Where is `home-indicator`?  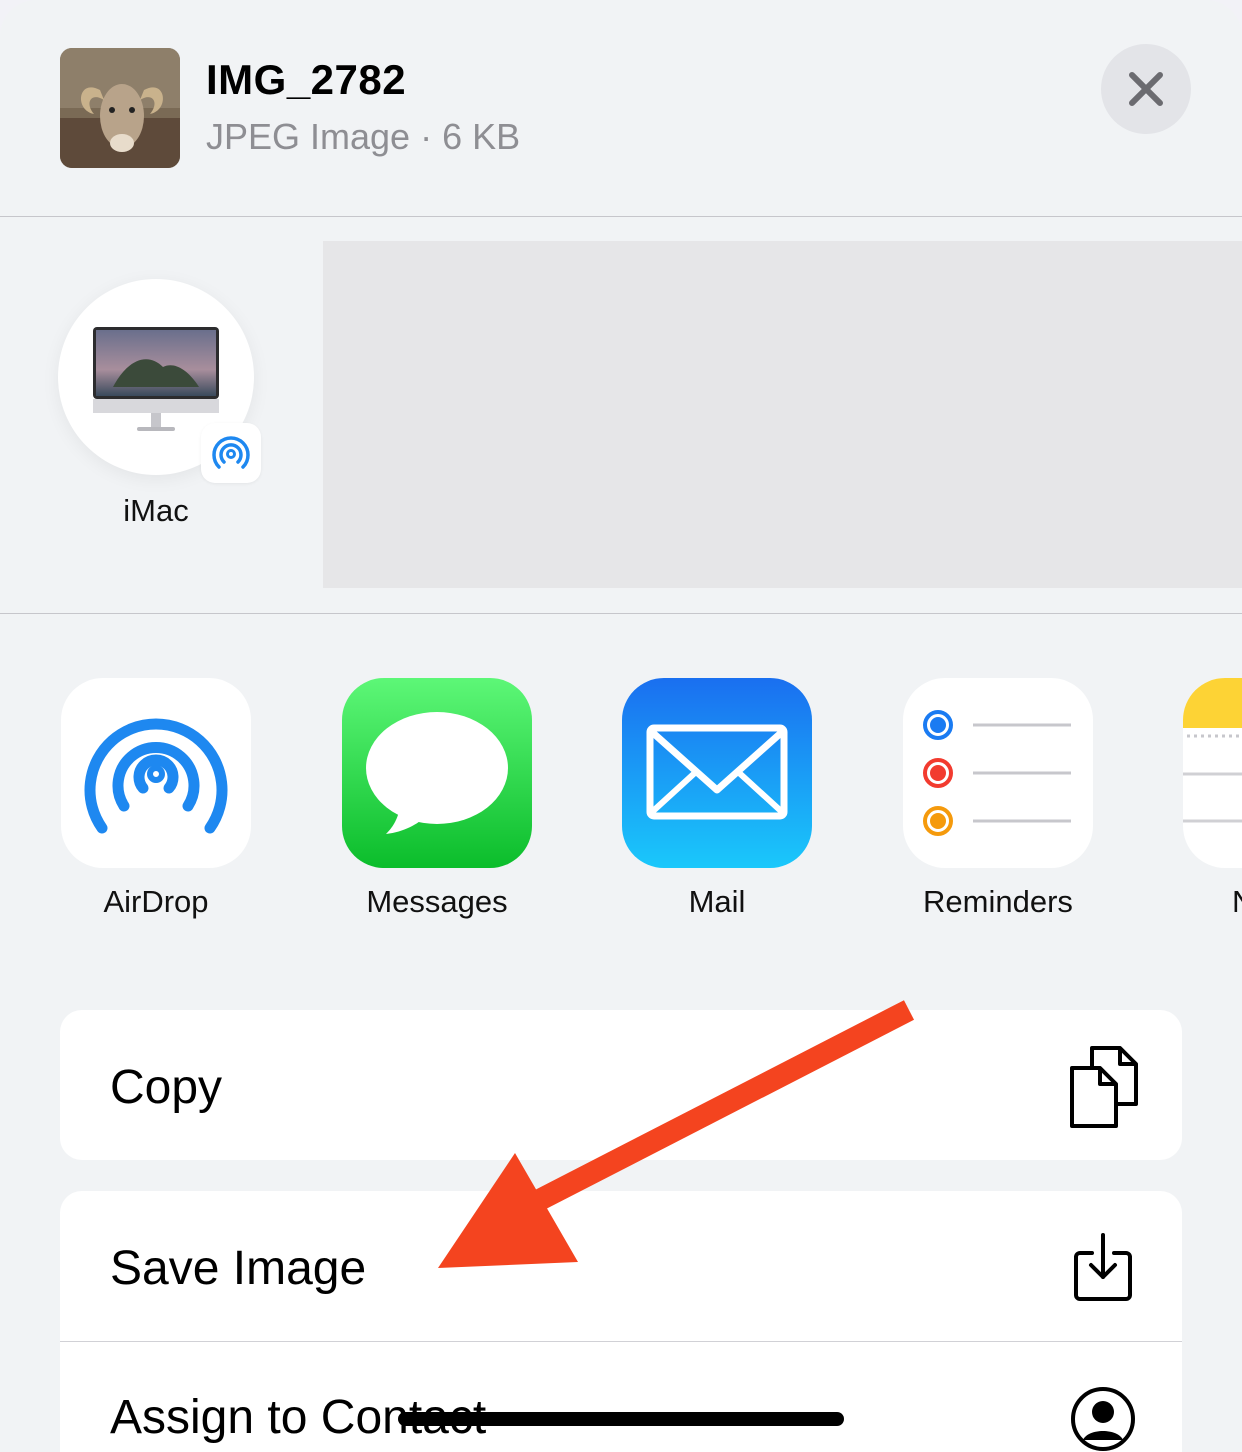 home-indicator is located at coordinates (621, 1419).